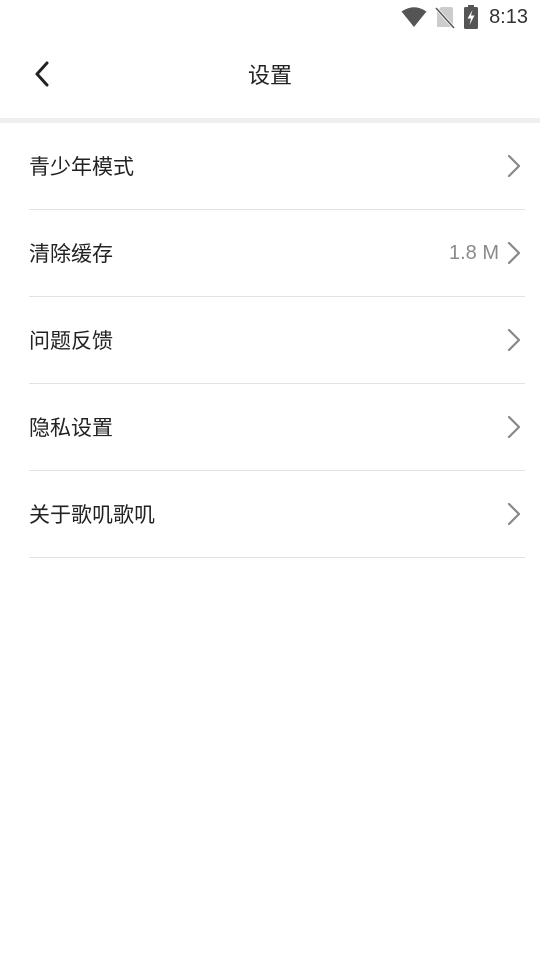  Describe the element at coordinates (71, 254) in the screenshot. I see `settings-item-label: 清除缓存` at that location.